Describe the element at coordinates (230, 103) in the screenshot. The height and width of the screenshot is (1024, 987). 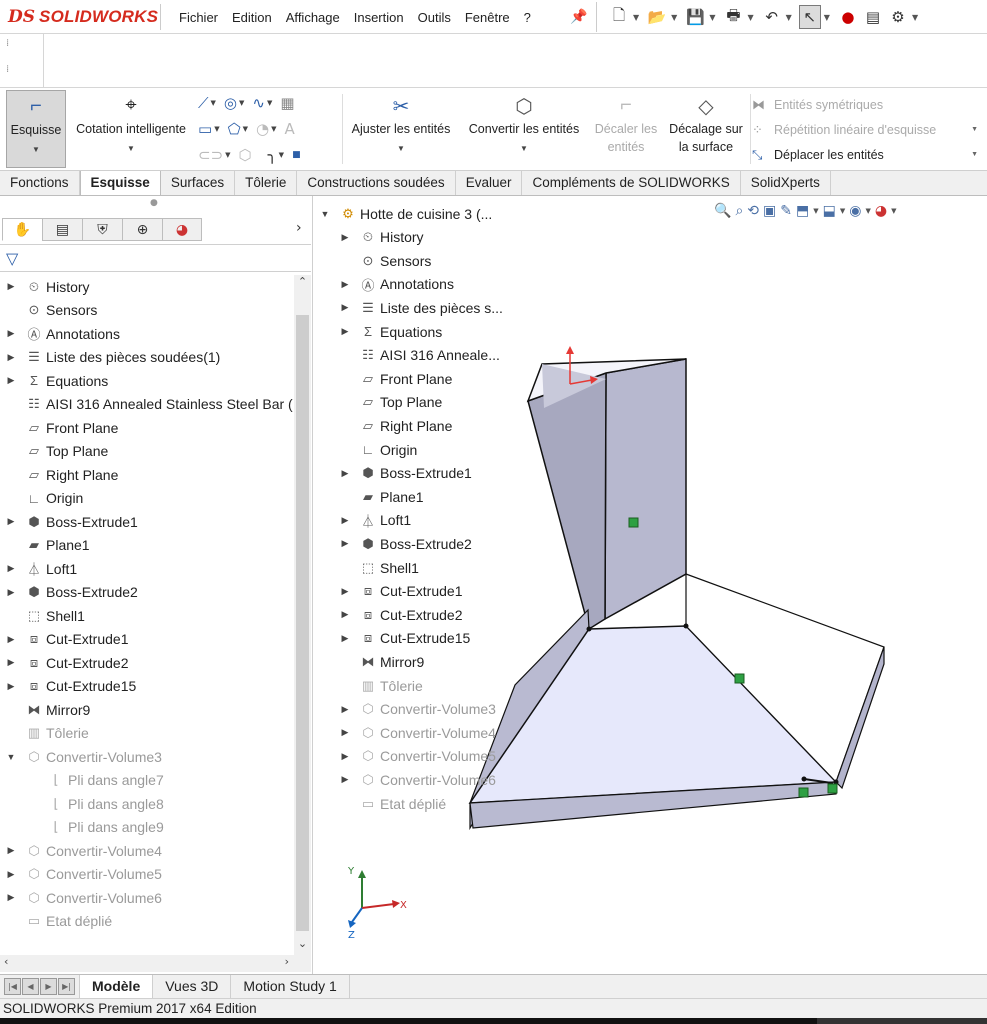
I see `circle-icon: ◎` at that location.